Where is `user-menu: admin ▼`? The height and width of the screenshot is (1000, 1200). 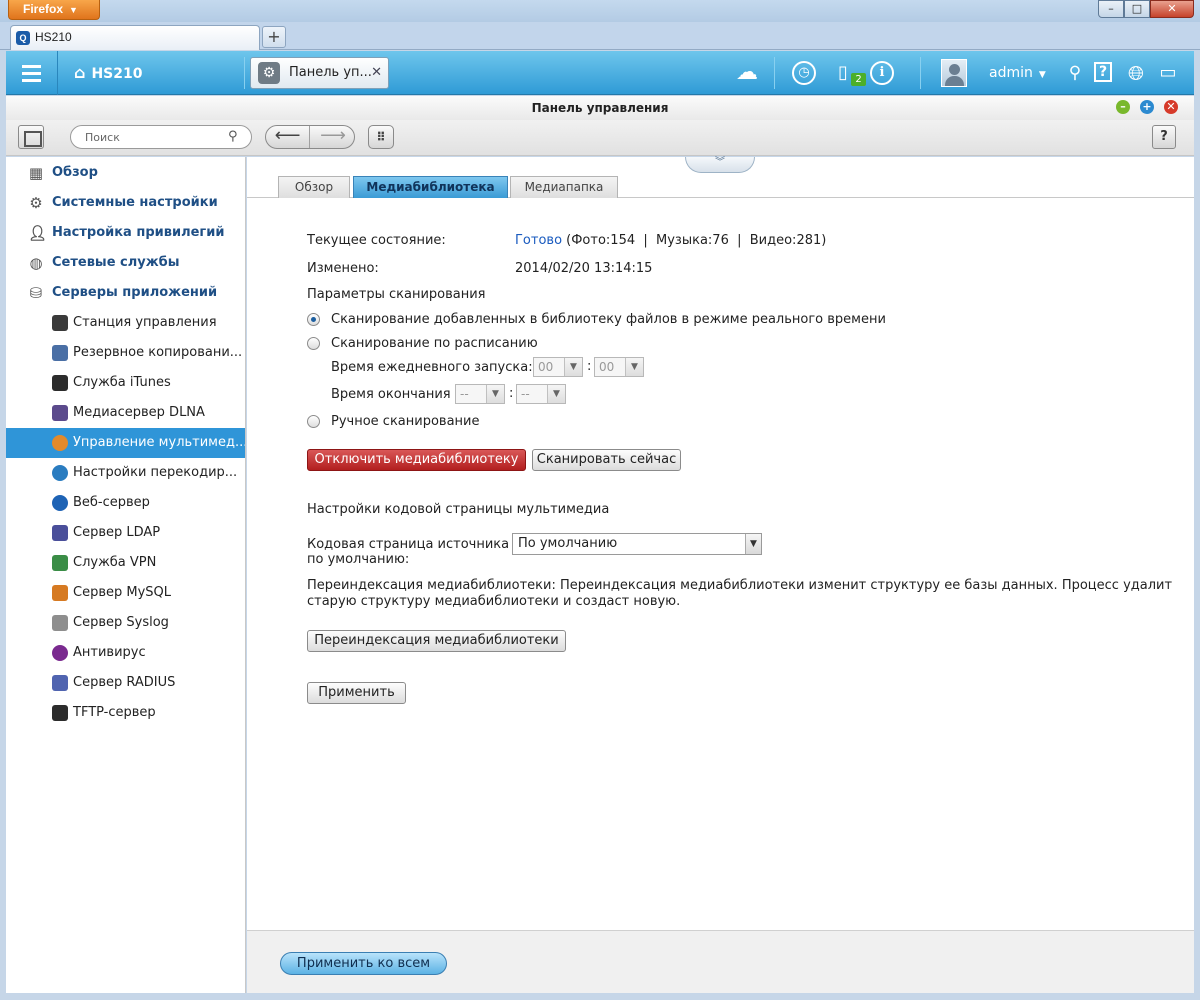 user-menu: admin ▼ is located at coordinates (1017, 74).